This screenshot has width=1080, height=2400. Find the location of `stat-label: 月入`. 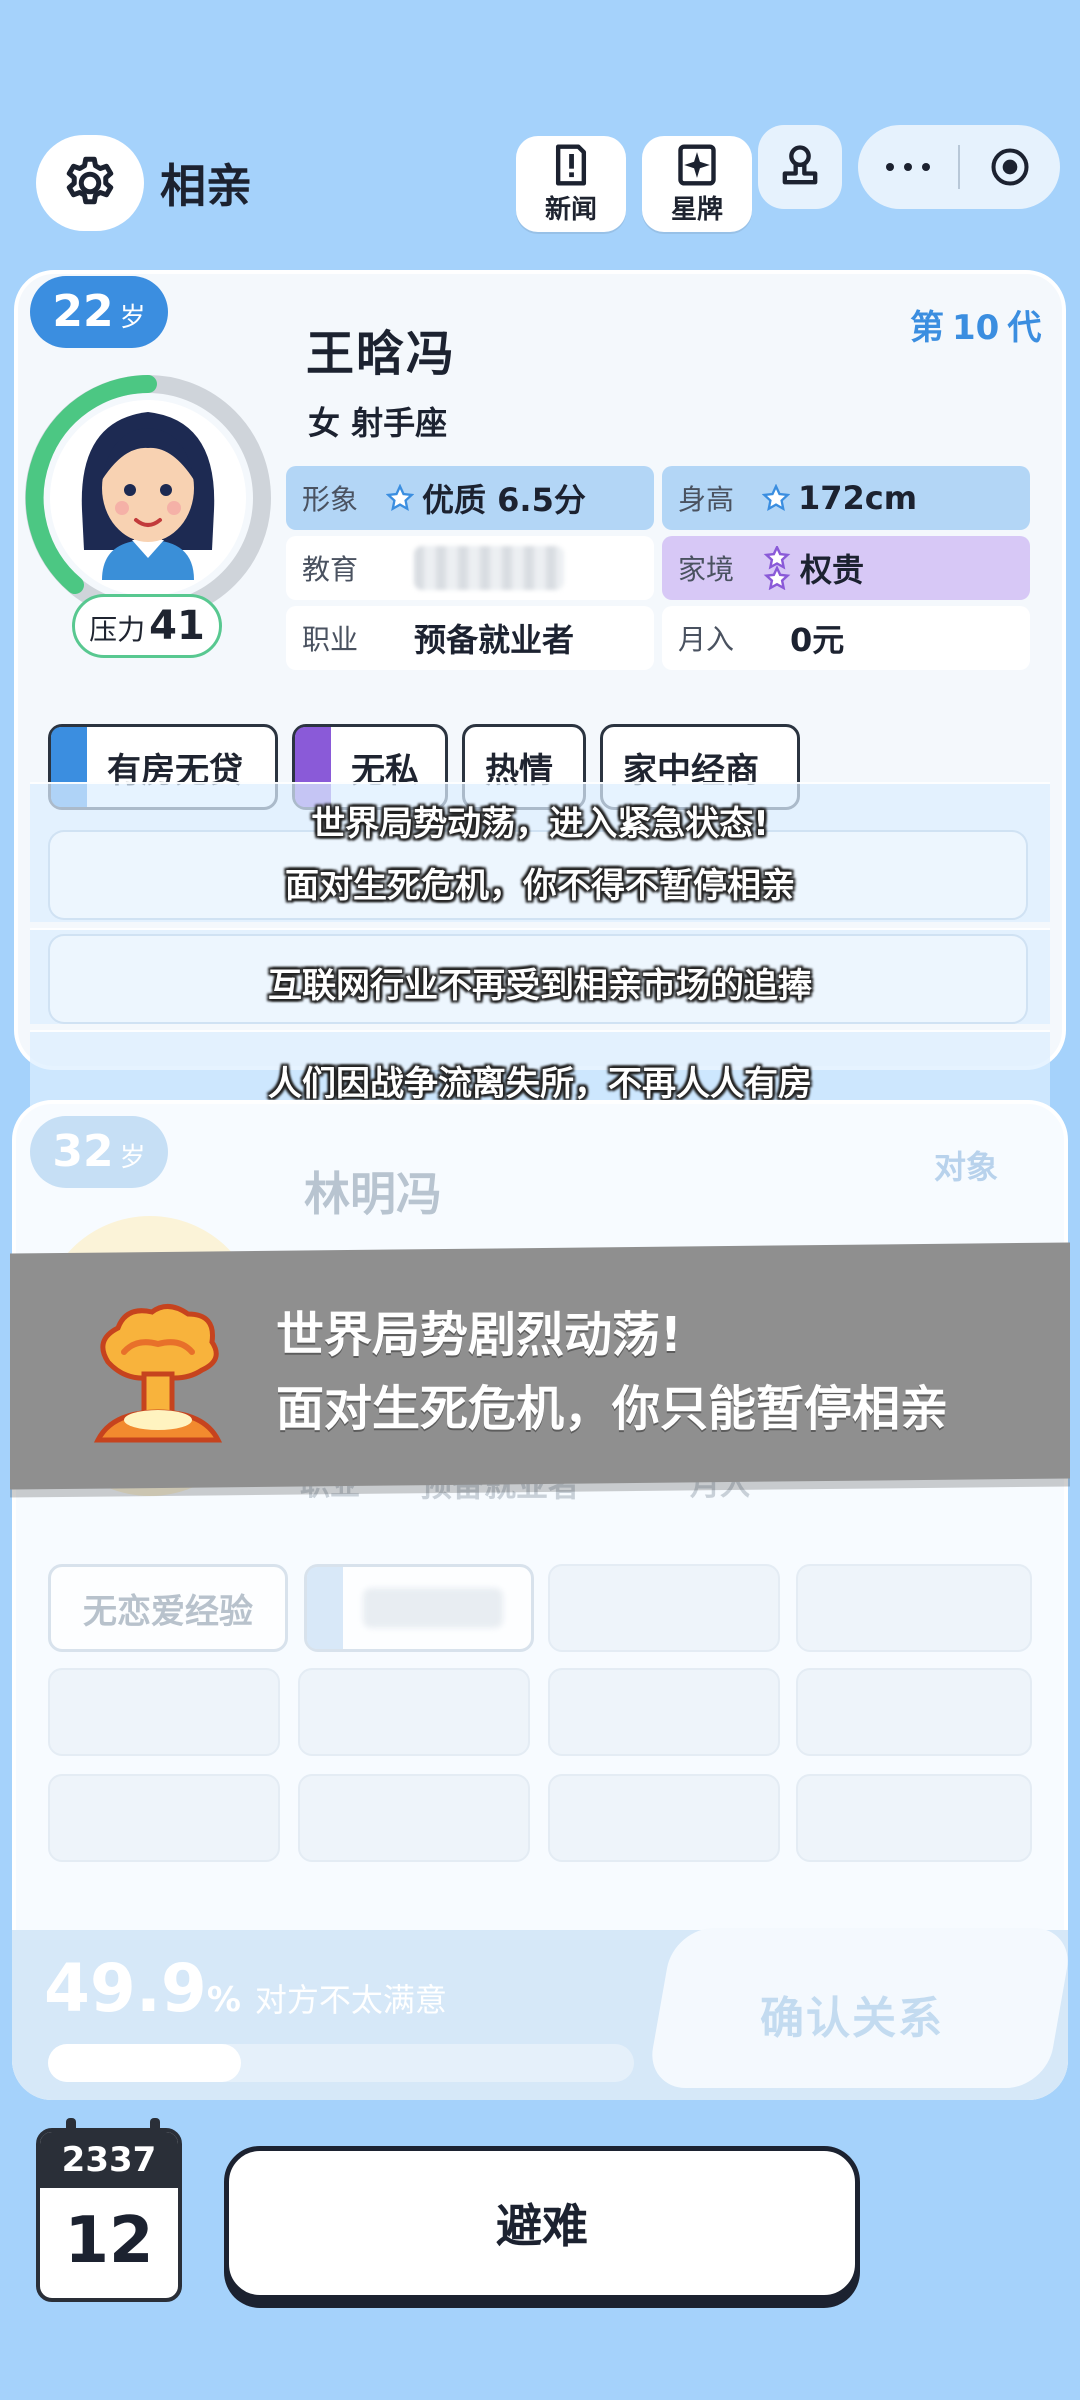

stat-label: 月入 is located at coordinates (706, 639).